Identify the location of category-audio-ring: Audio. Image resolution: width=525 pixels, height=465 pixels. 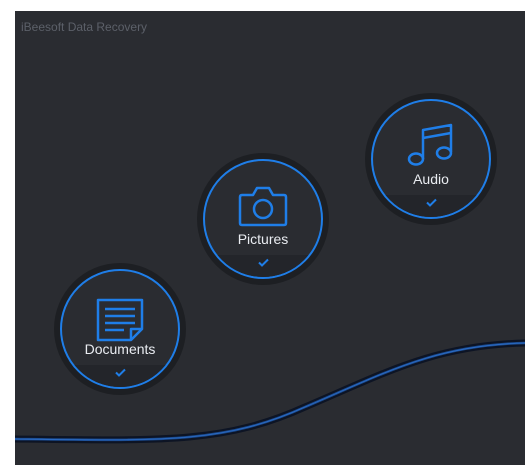
(431, 159).